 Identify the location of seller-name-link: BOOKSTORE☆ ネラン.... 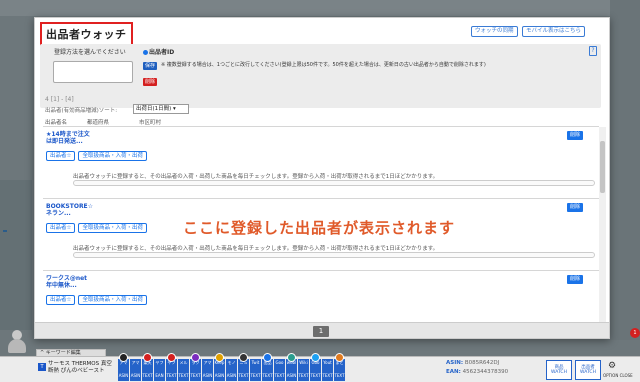
(69, 210).